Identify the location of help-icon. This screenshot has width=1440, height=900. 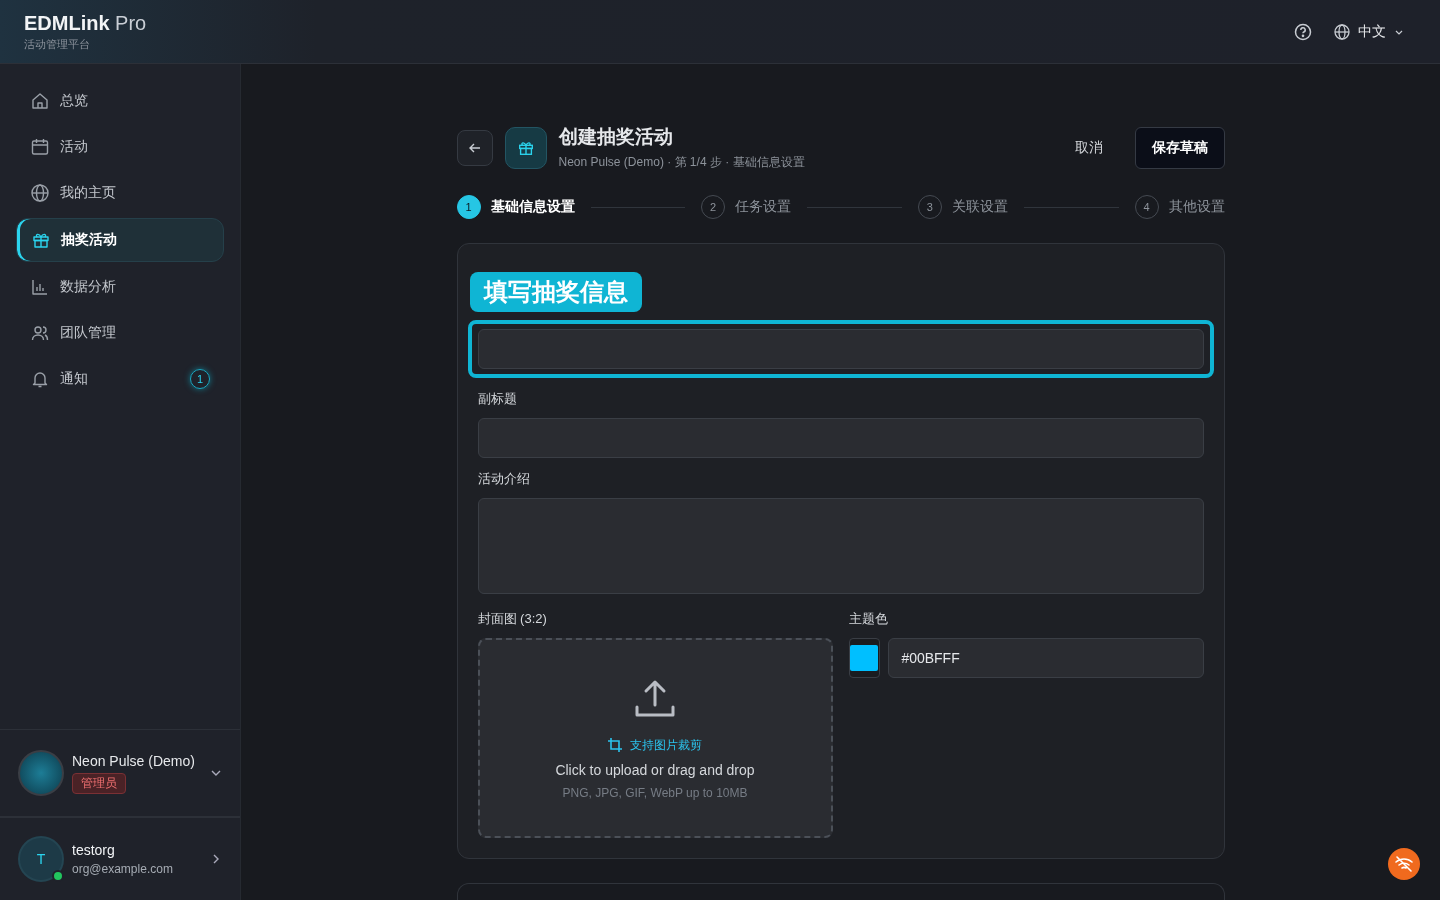
(1303, 31).